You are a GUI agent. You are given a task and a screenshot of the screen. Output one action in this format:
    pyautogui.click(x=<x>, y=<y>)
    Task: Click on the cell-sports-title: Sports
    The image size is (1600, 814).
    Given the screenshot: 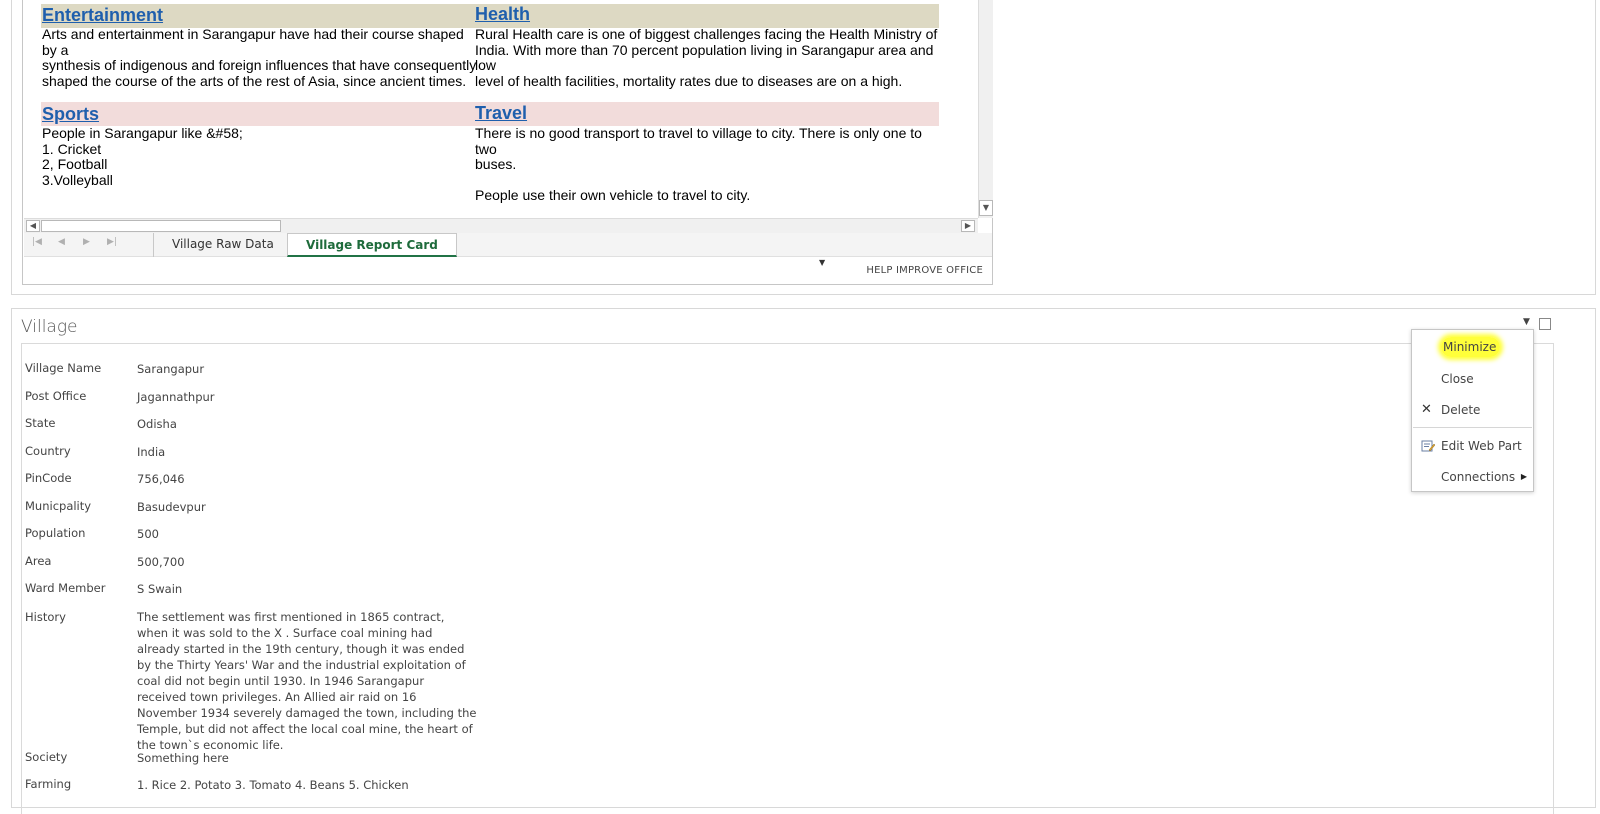 What is the action you would take?
    pyautogui.click(x=61, y=114)
    